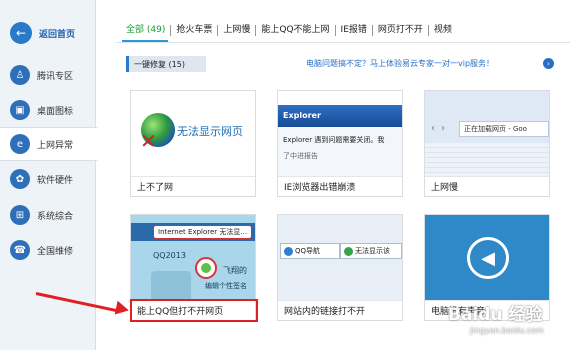 The width and height of the screenshot is (580, 350). I want to click on qq-penguin-icon: ♙, so click(20, 75).